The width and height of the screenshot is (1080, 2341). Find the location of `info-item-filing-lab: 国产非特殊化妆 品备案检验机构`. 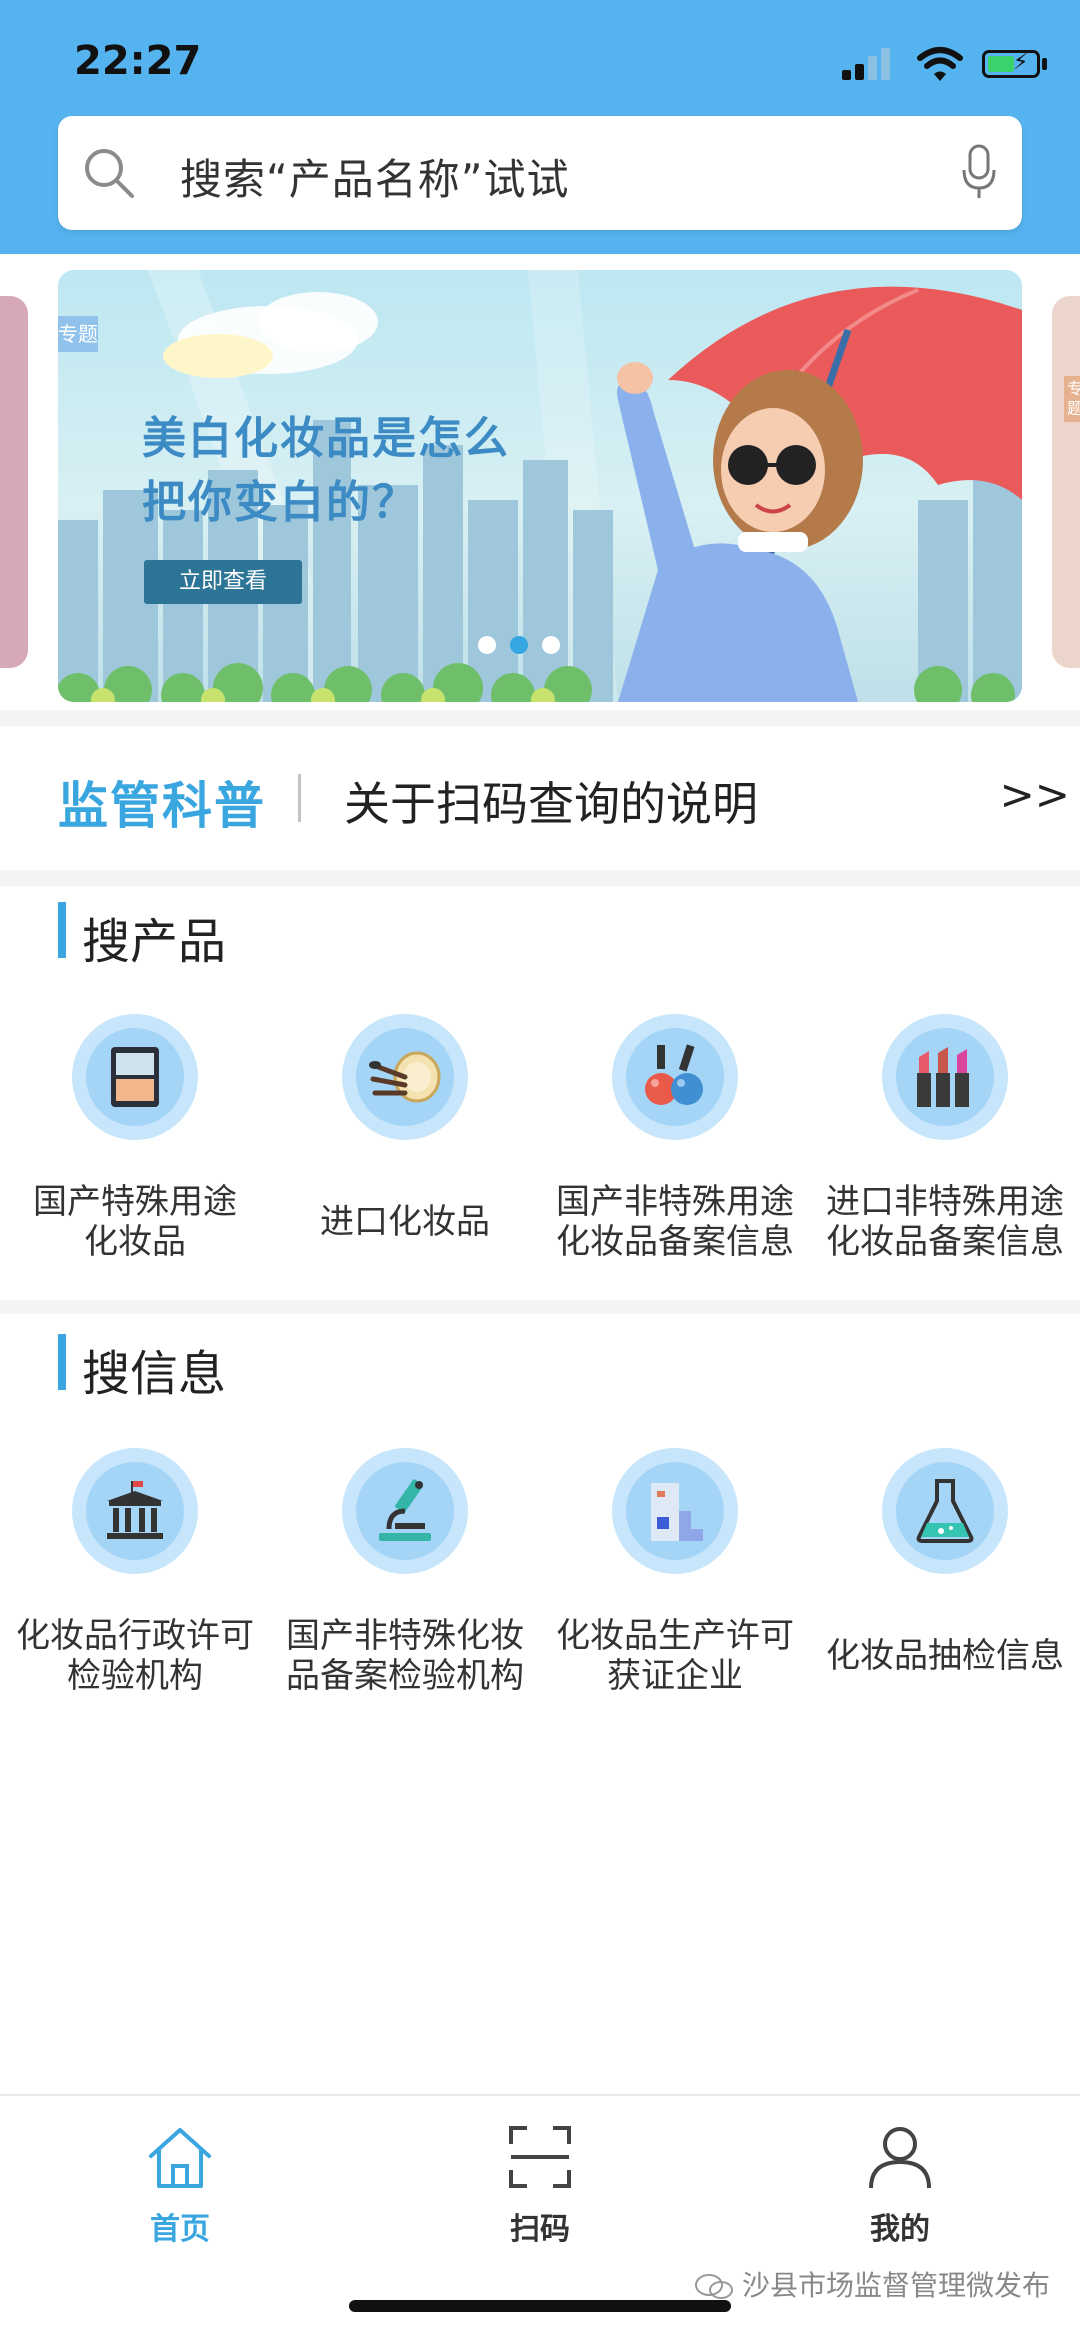

info-item-filing-lab: 国产非特殊化妆 品备案检验机构 is located at coordinates (405, 1578).